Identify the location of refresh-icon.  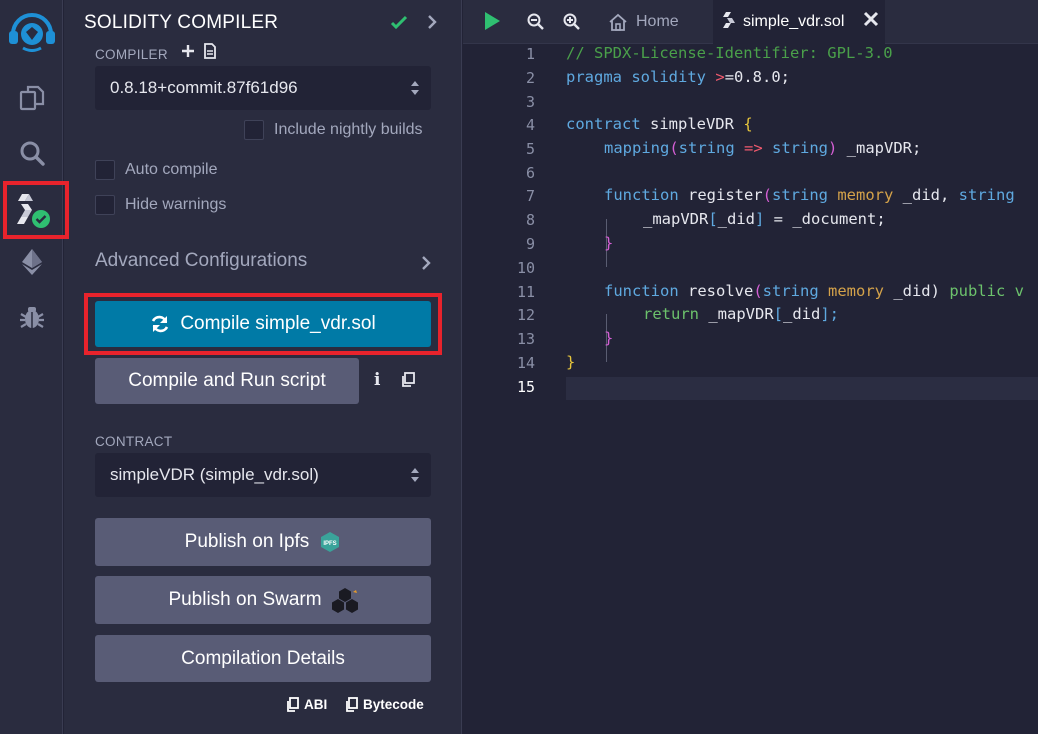
(160, 324).